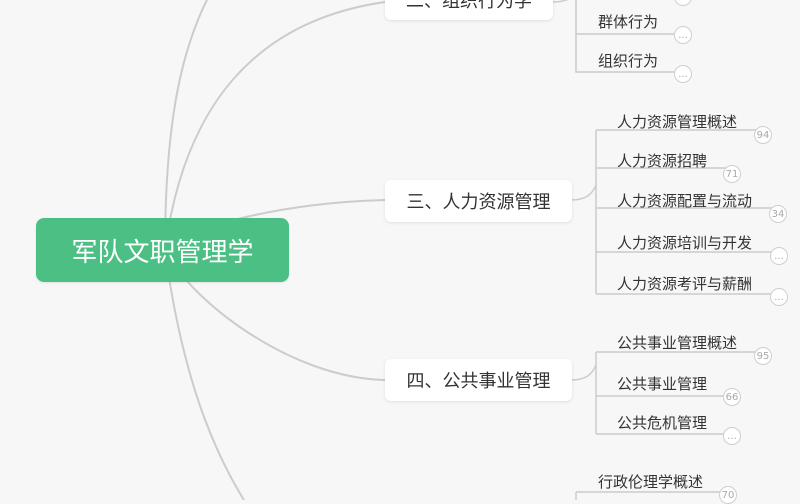 This screenshot has width=800, height=504. I want to click on branch-public-affairs: 四、公共事业管理, so click(478, 380).